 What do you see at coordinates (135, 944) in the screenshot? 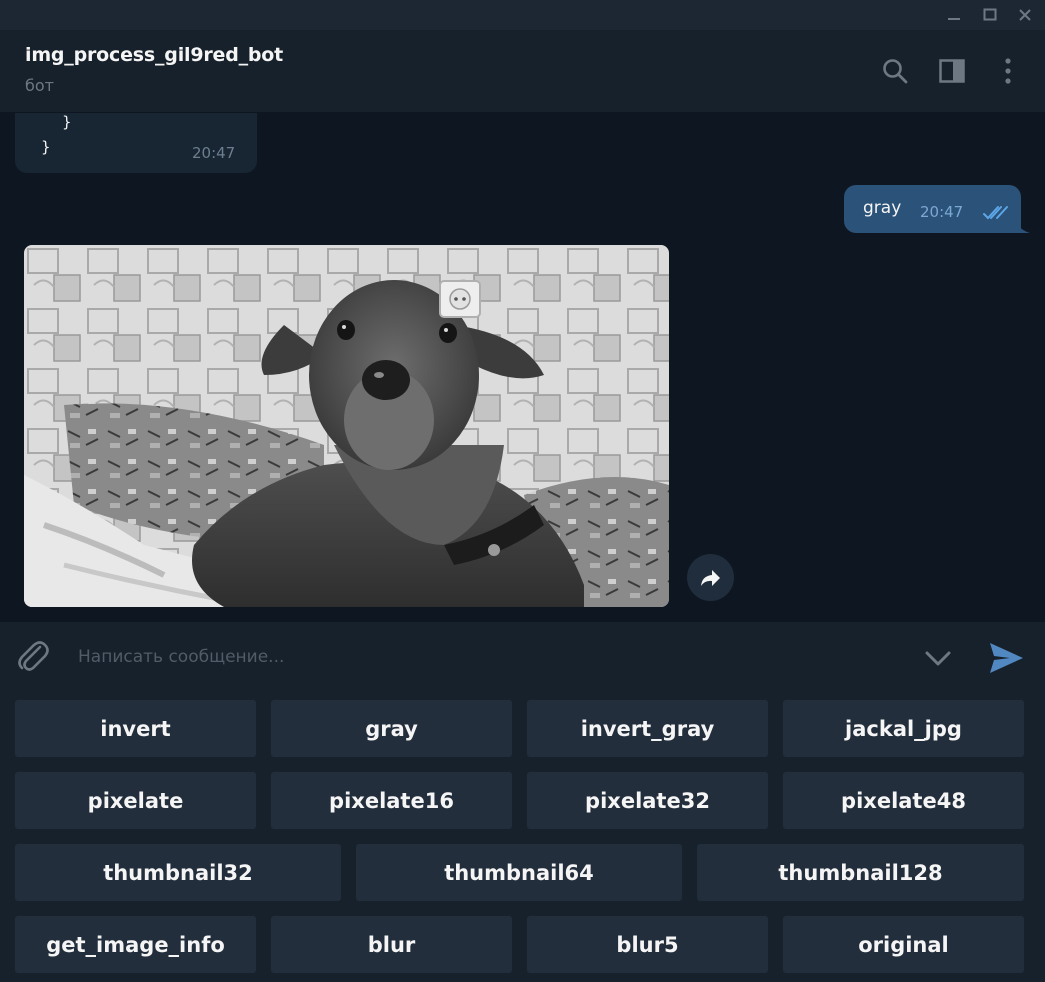
I see `kb-button-get-image-info: get_image_info` at bounding box center [135, 944].